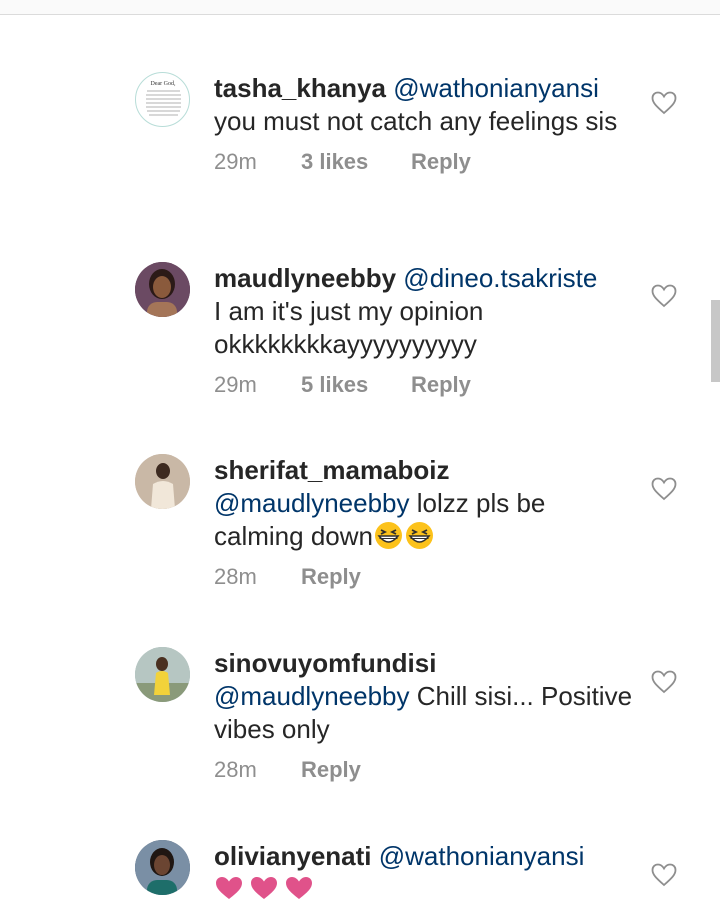  Describe the element at coordinates (500, 278) in the screenshot. I see `comment-mention: @dineo.tsakriste` at that location.